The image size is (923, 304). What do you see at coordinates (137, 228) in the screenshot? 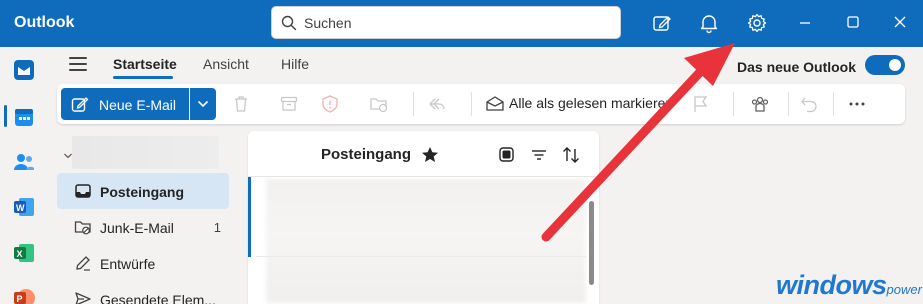
I see `folder-label: Junk-E-Mail` at bounding box center [137, 228].